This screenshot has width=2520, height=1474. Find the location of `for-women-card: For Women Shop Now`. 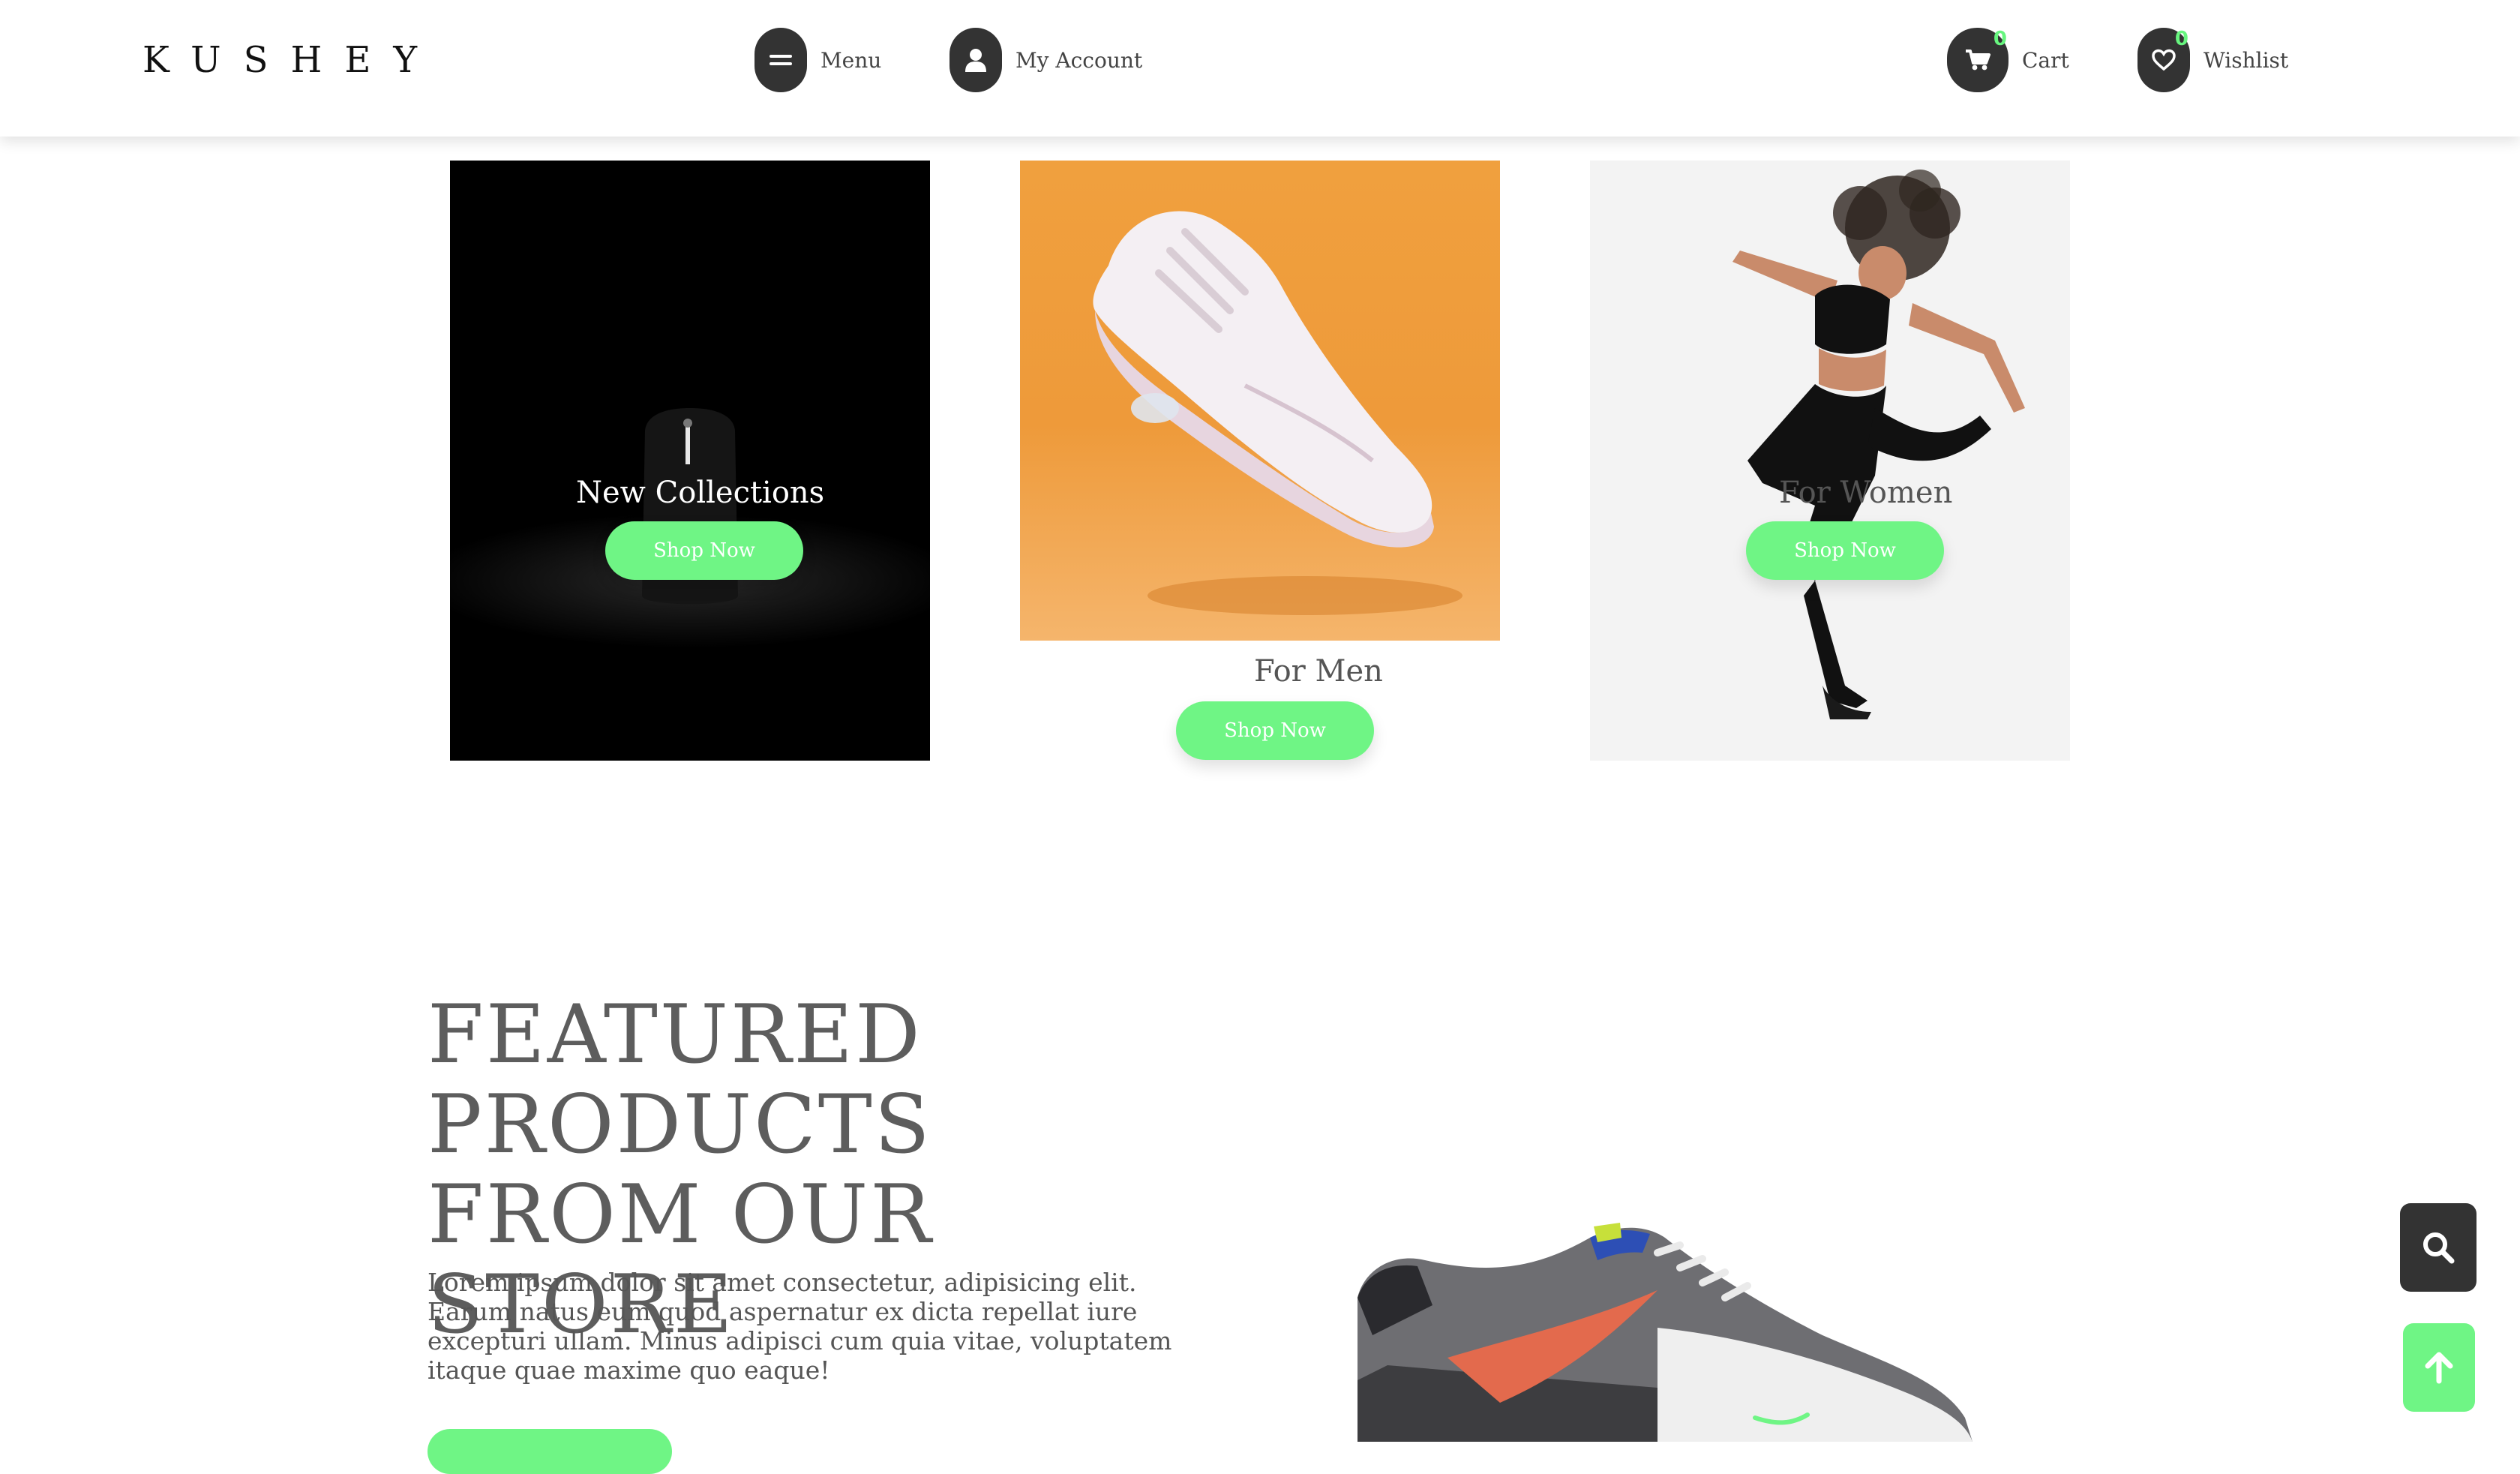

for-women-card: For Women Shop Now is located at coordinates (1830, 461).